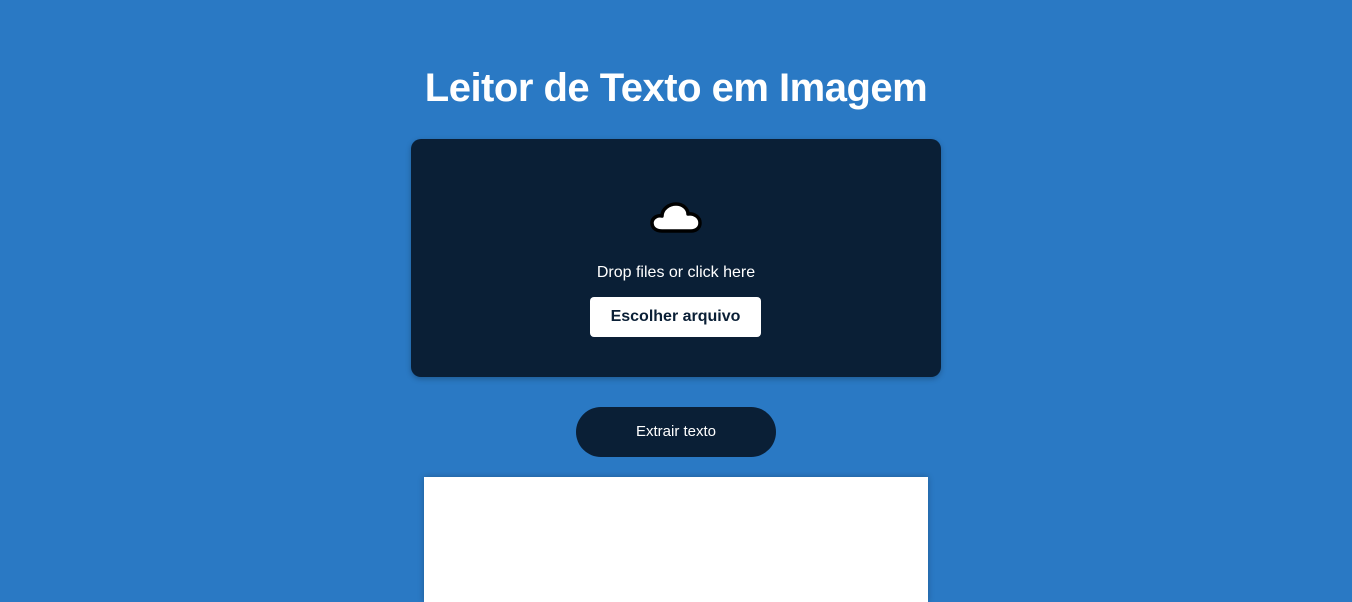 The image size is (1352, 602). Describe the element at coordinates (676, 88) in the screenshot. I see `page-title: Leitor de Texto em Imagem` at that location.